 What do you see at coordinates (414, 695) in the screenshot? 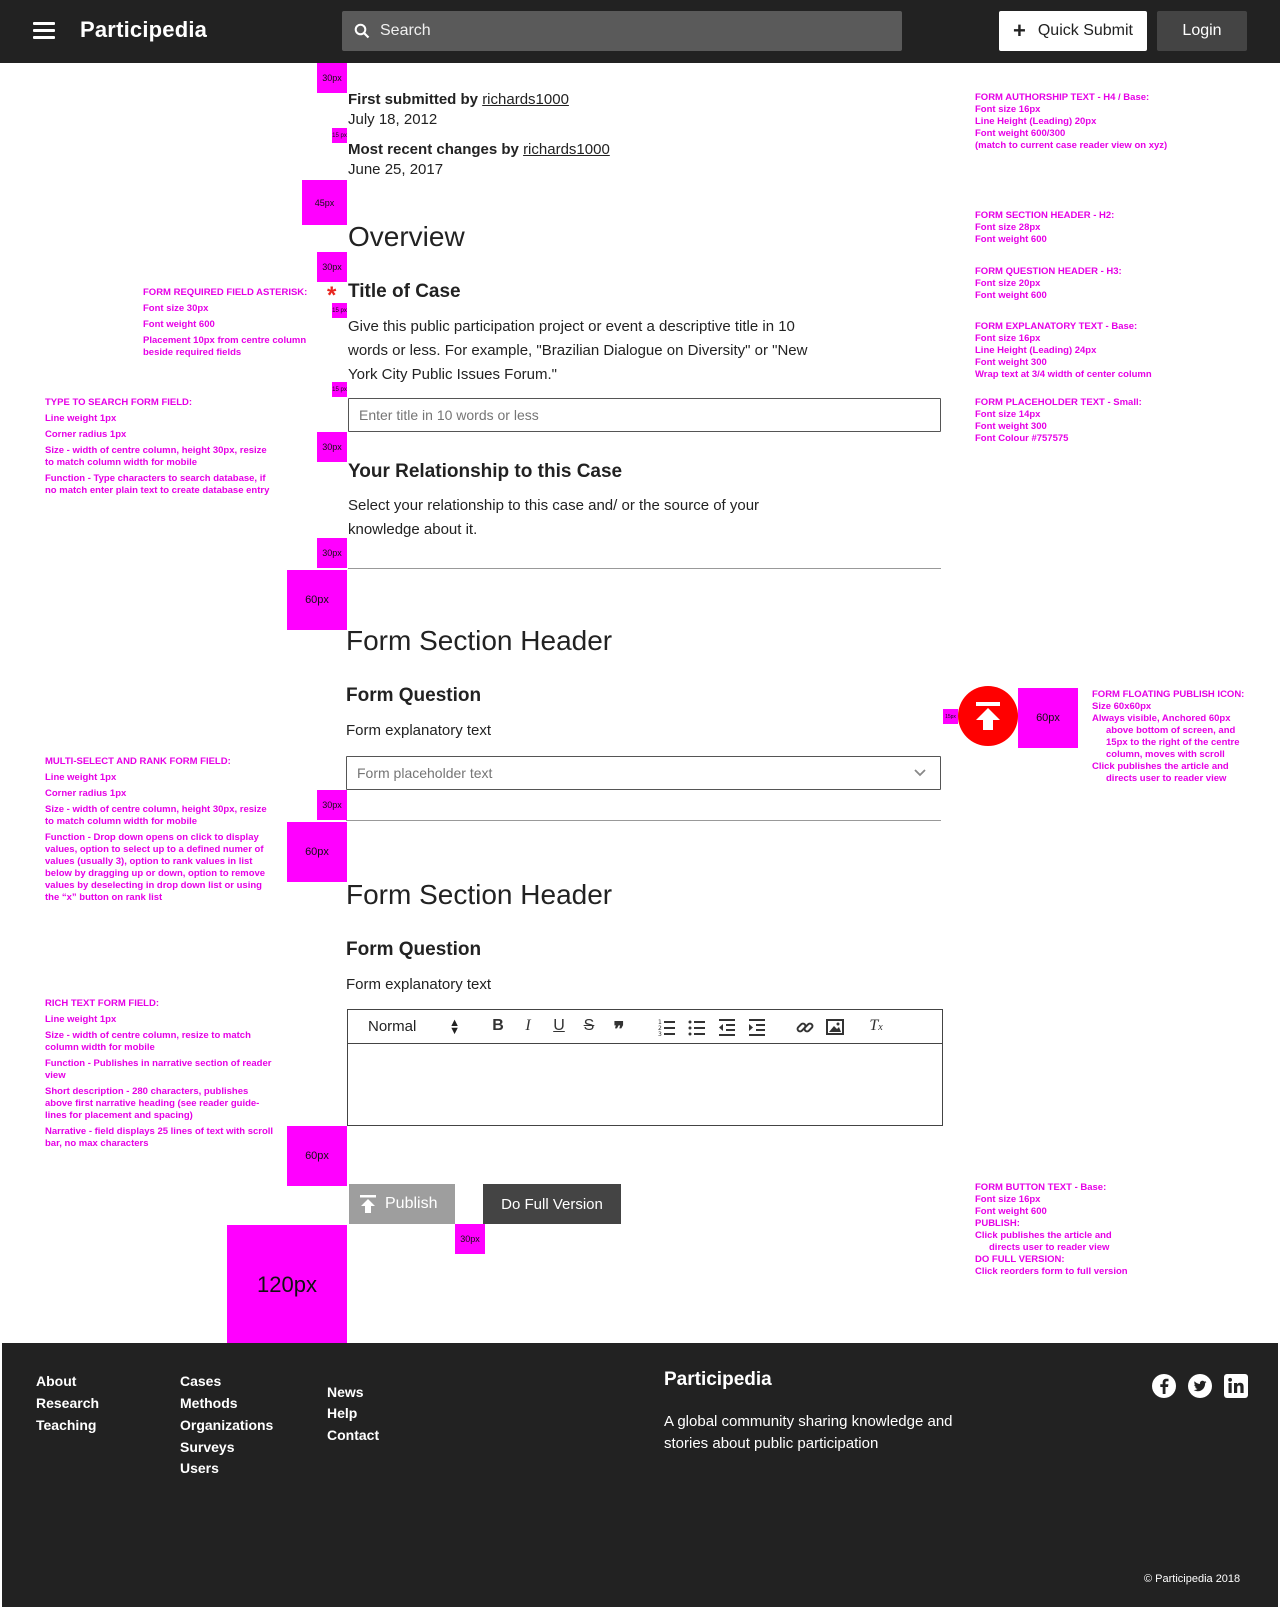
I see `form-question: Form Question` at bounding box center [414, 695].